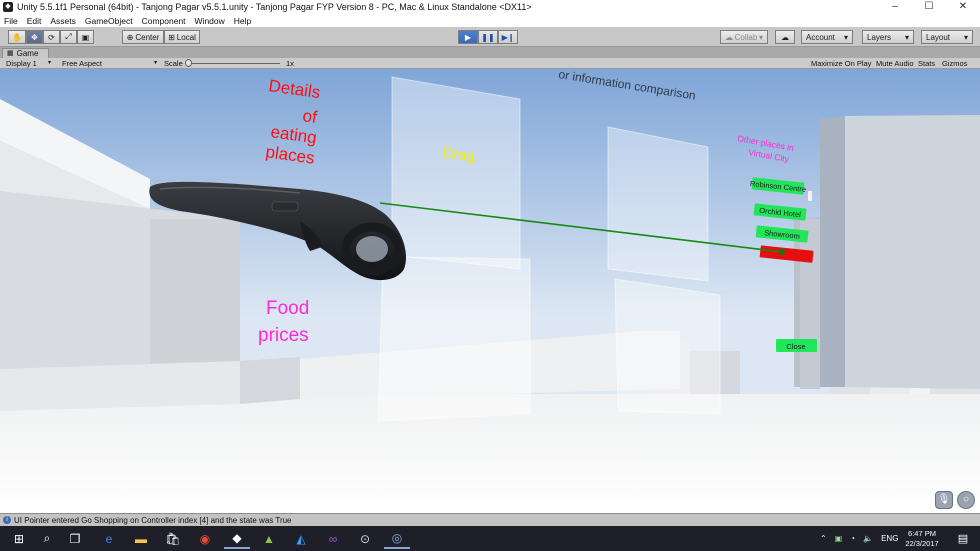  Describe the element at coordinates (490, 52) in the screenshot. I see `panel-tab-bar: ▦ Game` at that location.